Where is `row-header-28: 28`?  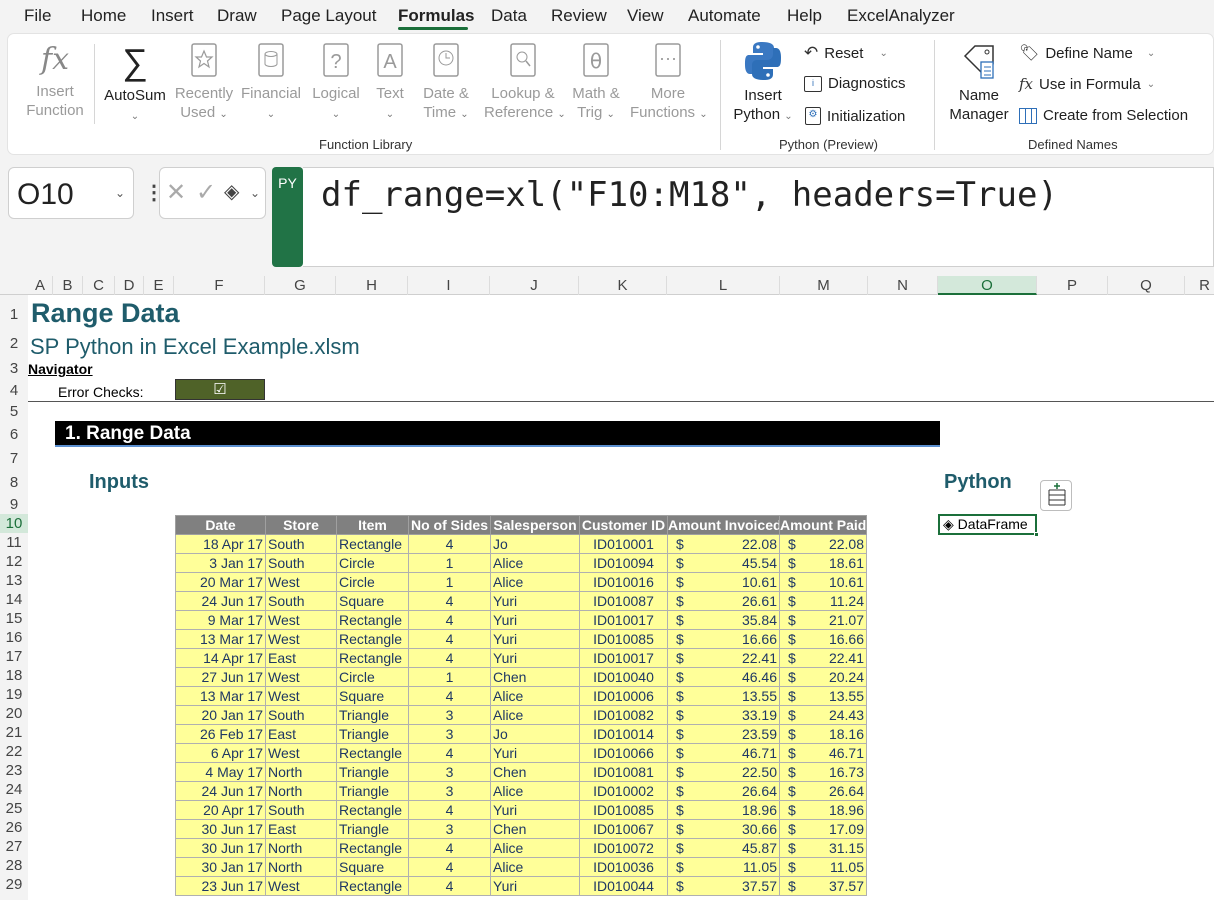 row-header-28: 28 is located at coordinates (14, 865).